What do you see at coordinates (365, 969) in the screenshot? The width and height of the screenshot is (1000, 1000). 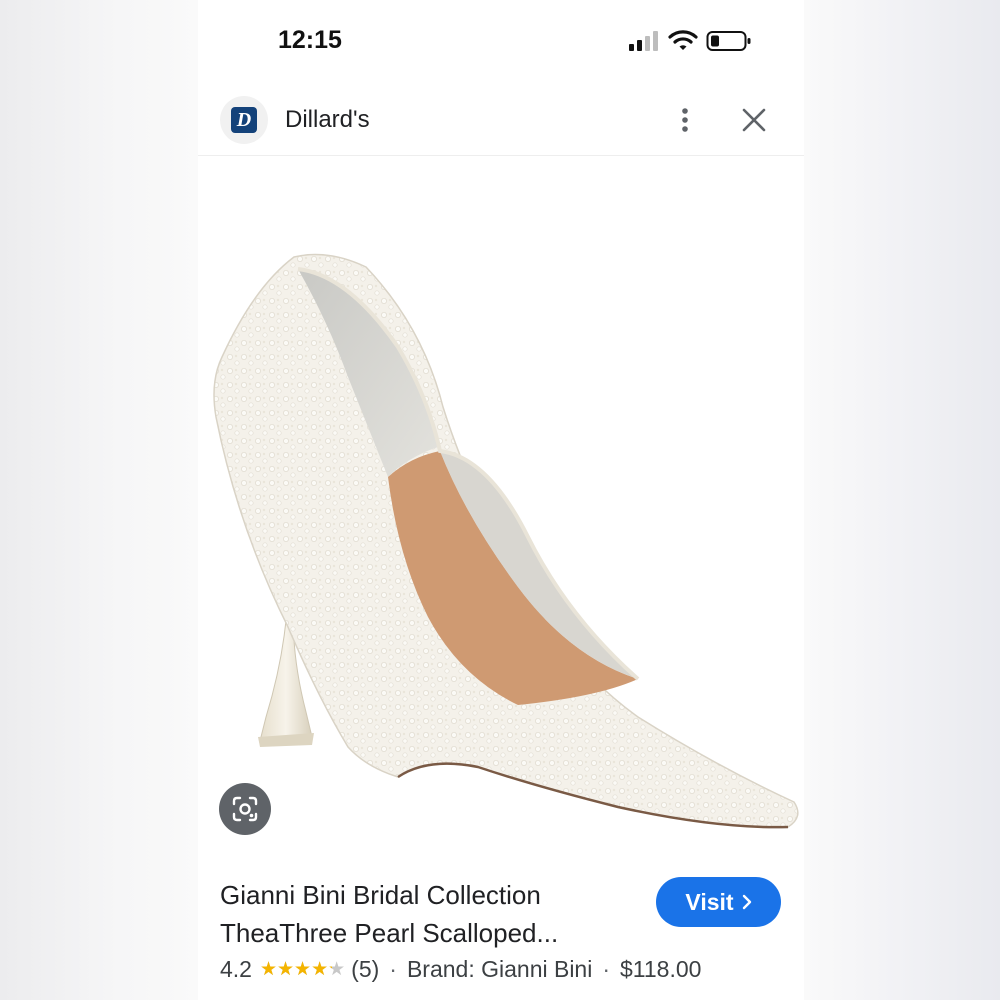 I see `review-count: (5)` at bounding box center [365, 969].